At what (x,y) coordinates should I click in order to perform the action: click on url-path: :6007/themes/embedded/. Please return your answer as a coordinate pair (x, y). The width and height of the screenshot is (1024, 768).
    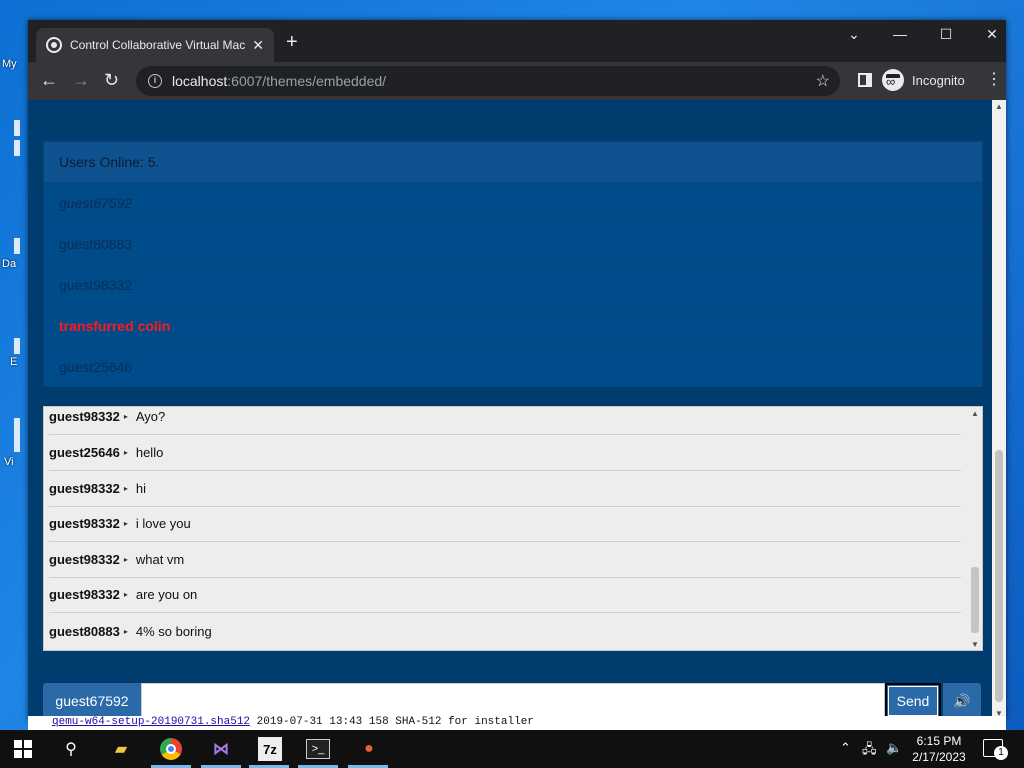
    Looking at the image, I should click on (307, 81).